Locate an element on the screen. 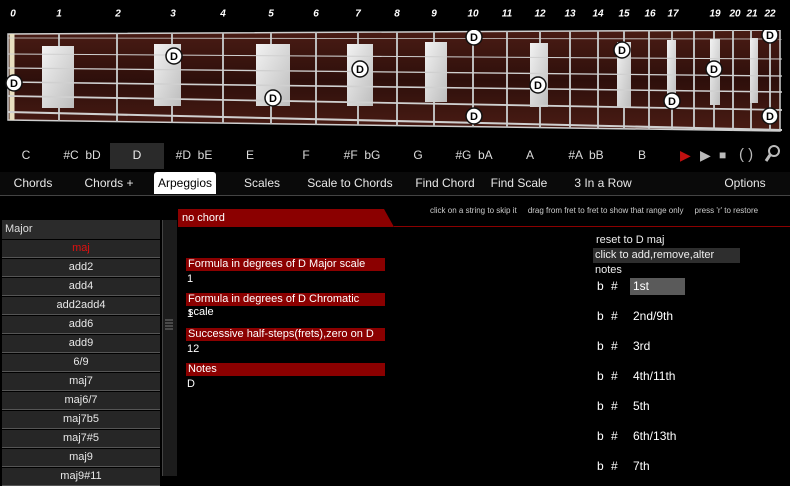  degree-toggle: 2nd/9th is located at coordinates (657, 316).